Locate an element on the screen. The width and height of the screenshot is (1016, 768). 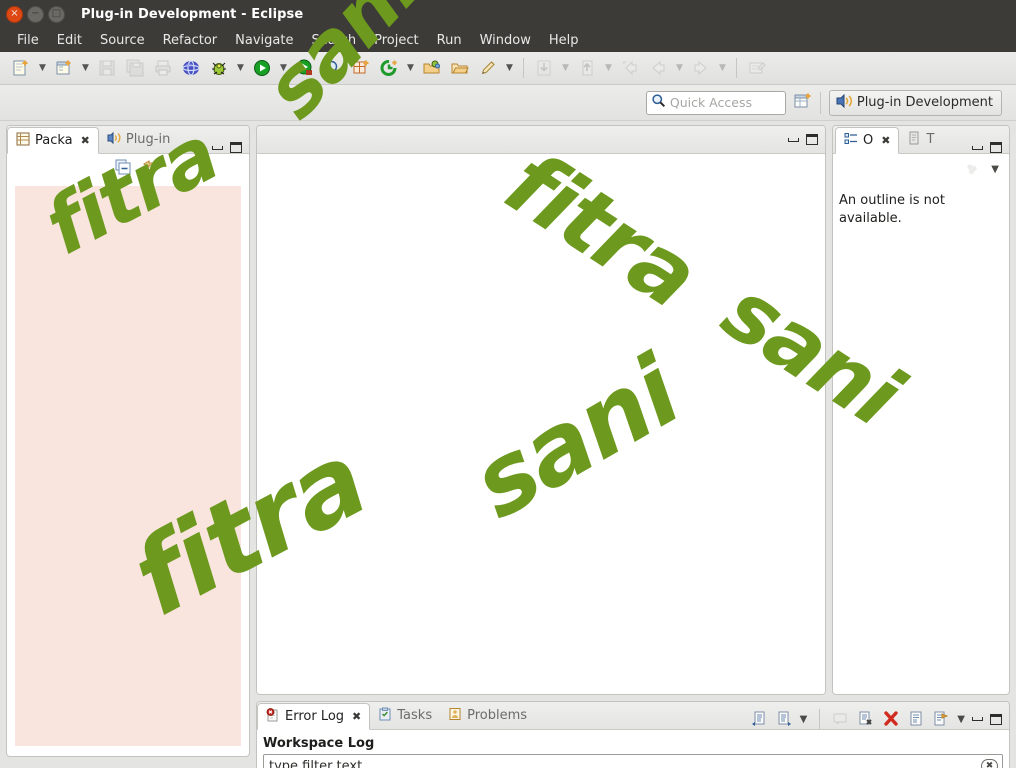
clear-log-icon is located at coordinates (891, 719).